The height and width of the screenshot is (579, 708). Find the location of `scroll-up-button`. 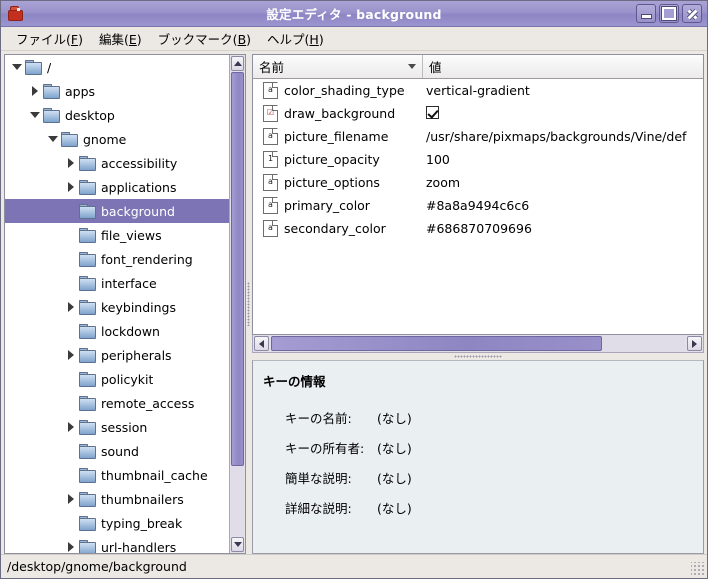

scroll-up-button is located at coordinates (237, 63).